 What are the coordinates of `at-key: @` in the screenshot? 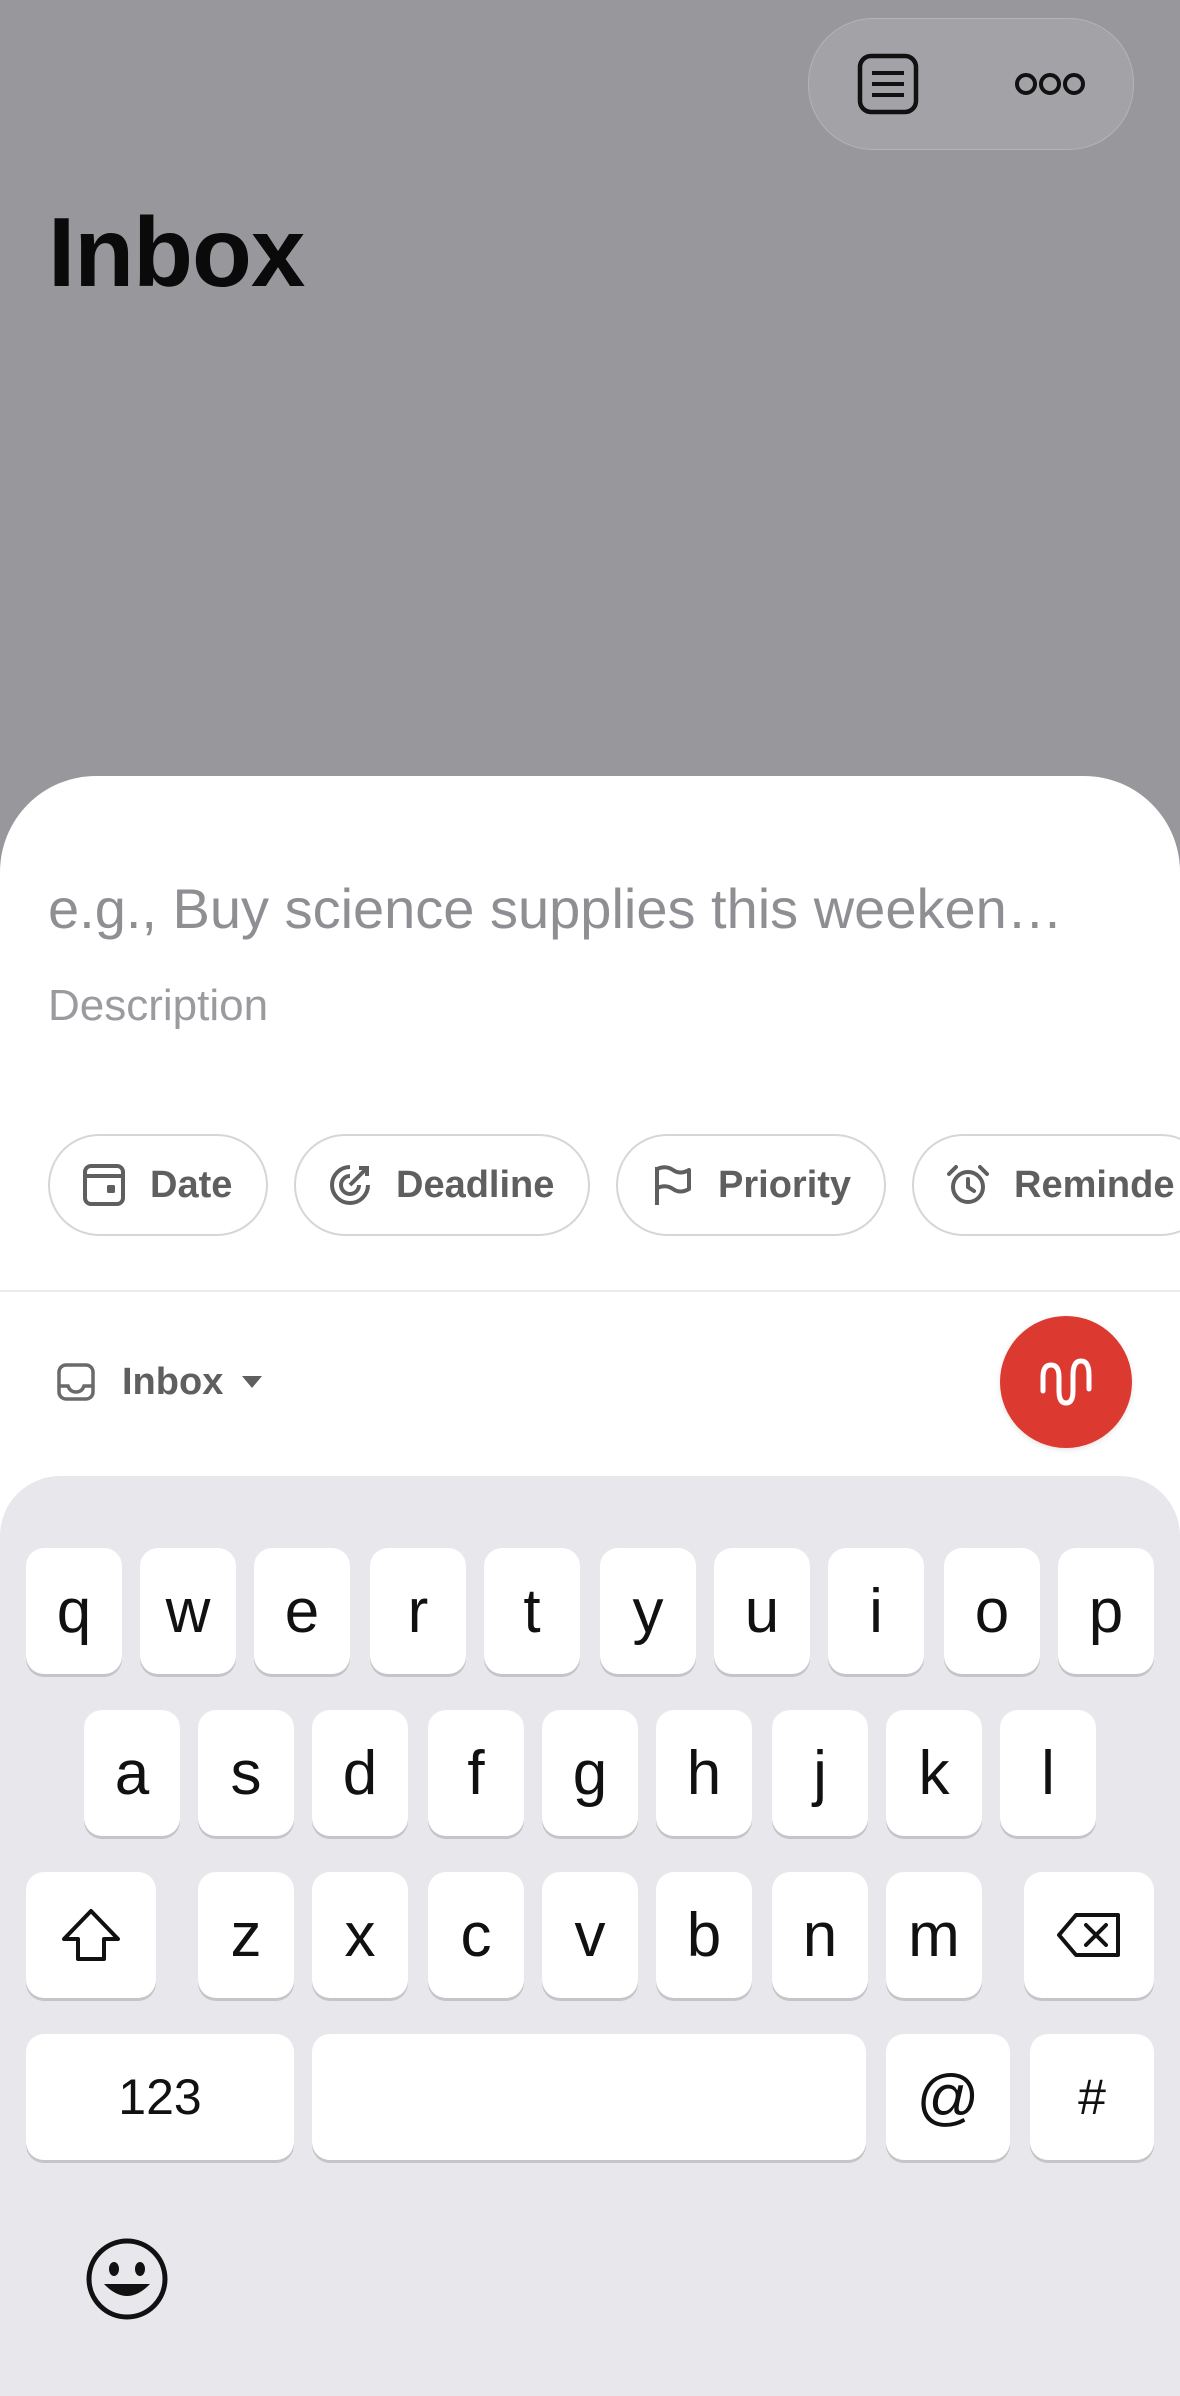 It's located at (948, 2097).